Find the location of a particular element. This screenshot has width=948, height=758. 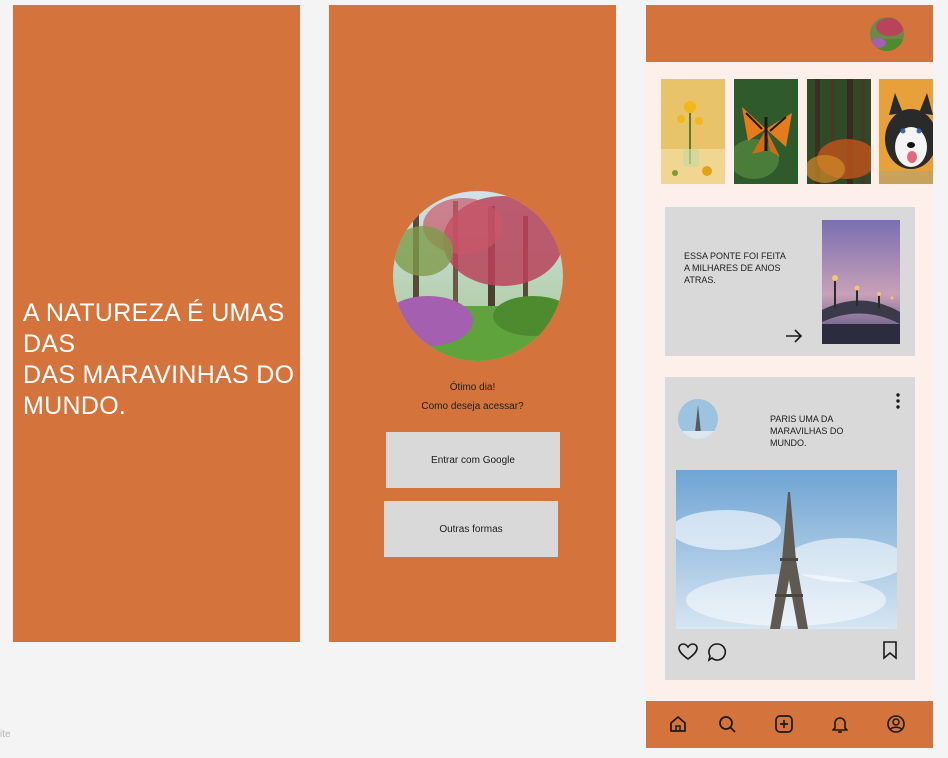

top-bar is located at coordinates (789, 33).